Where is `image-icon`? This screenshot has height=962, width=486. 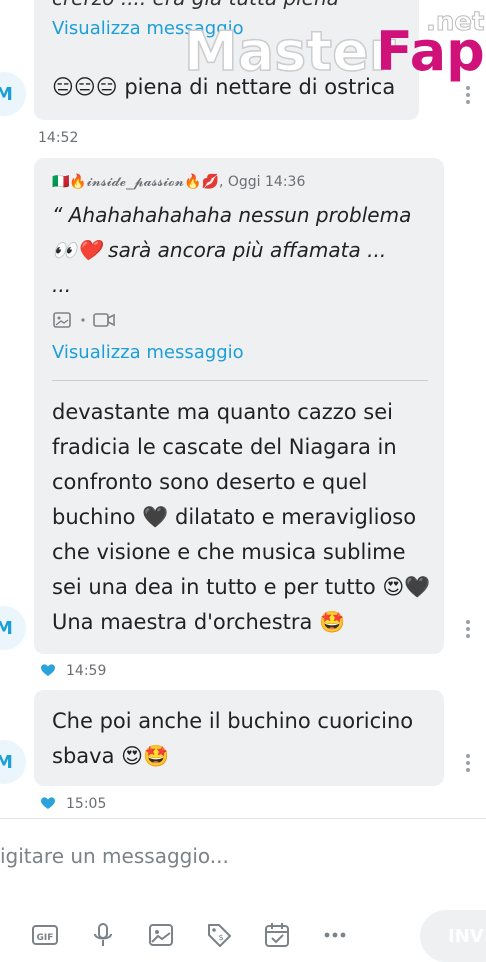
image-icon is located at coordinates (161, 935).